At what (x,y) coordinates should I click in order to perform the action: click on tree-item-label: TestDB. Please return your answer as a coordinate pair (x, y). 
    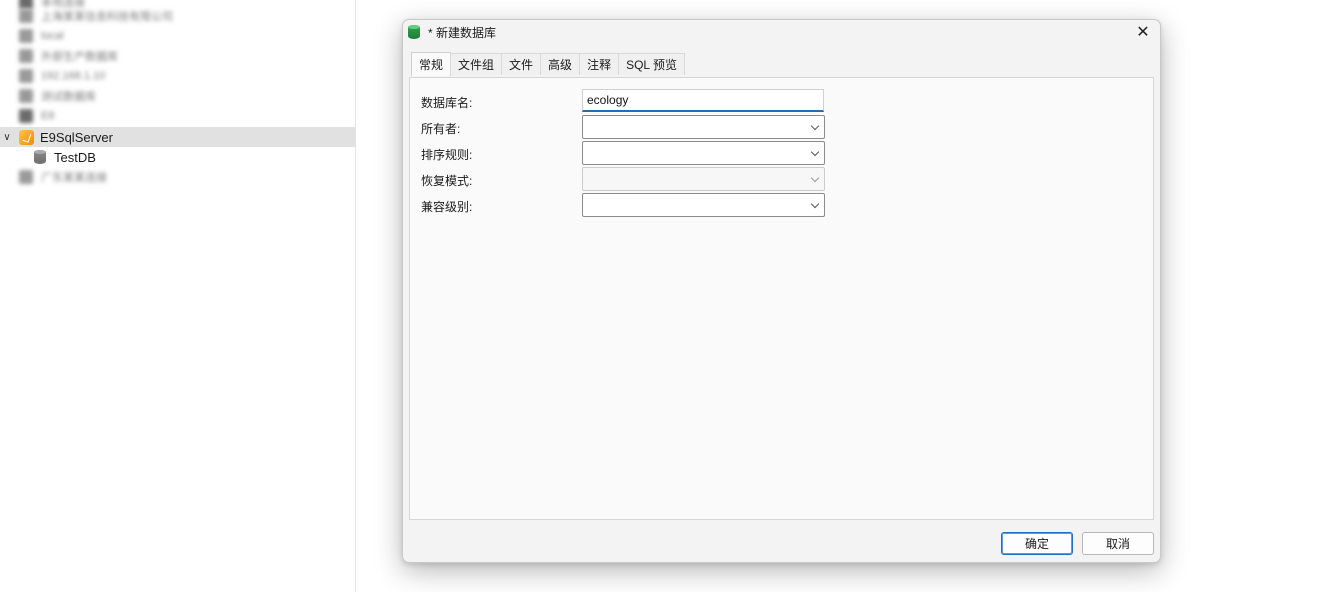
    Looking at the image, I should click on (75, 157).